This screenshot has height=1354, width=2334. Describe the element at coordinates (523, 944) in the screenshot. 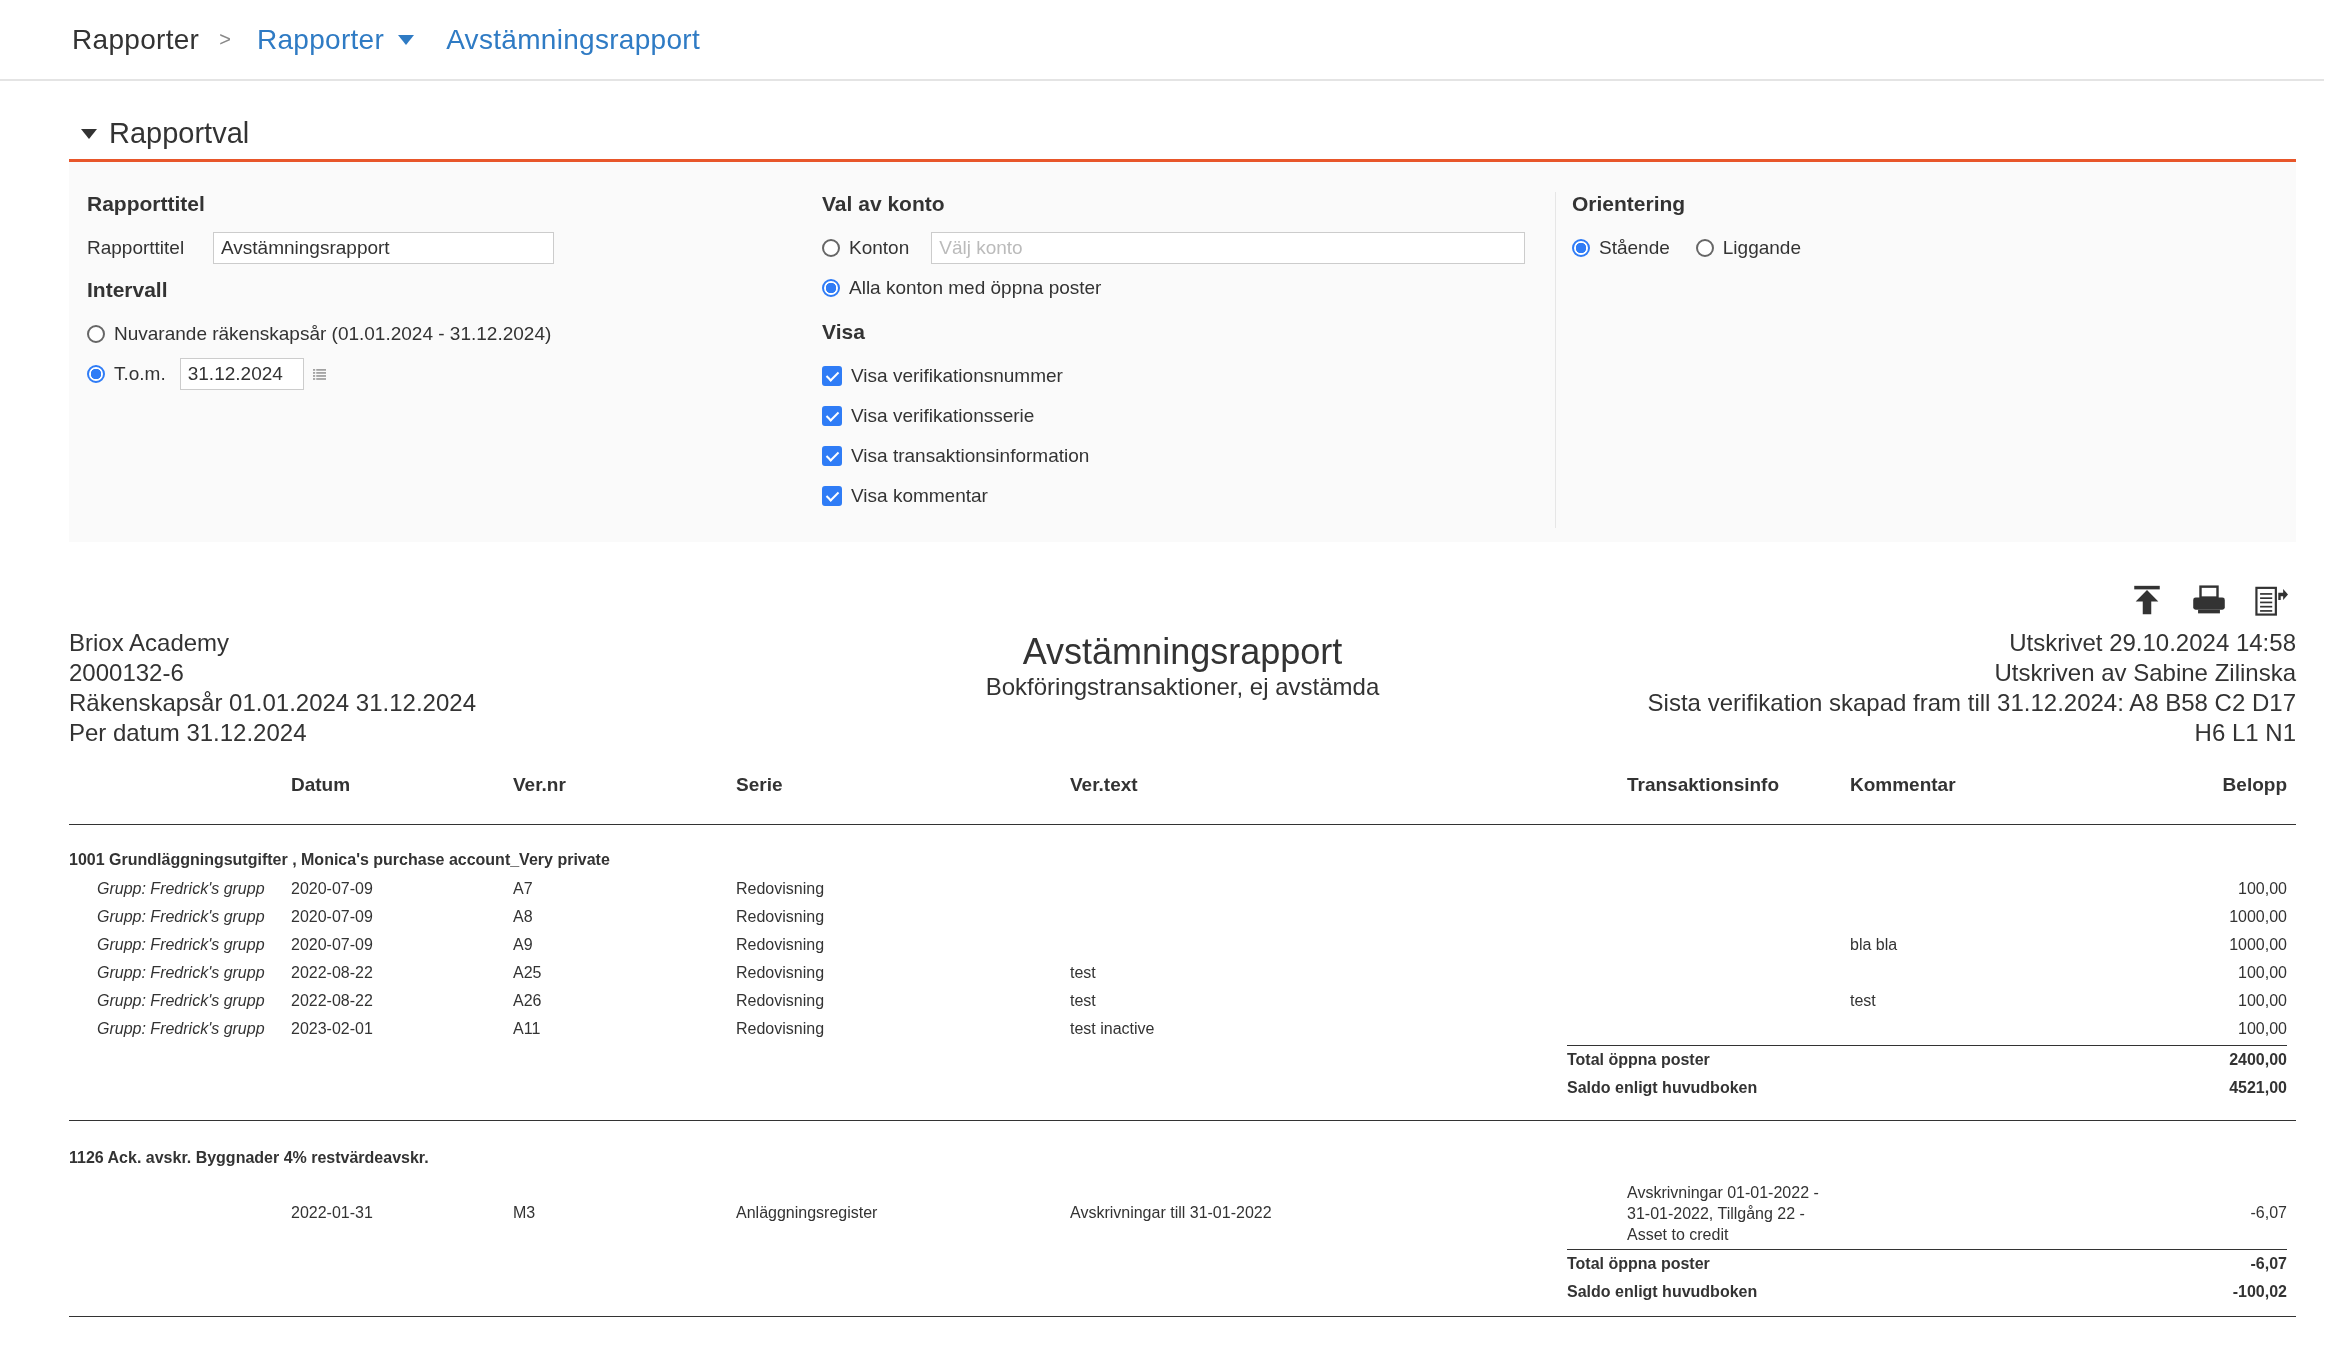

I see `table-cell: A9` at that location.